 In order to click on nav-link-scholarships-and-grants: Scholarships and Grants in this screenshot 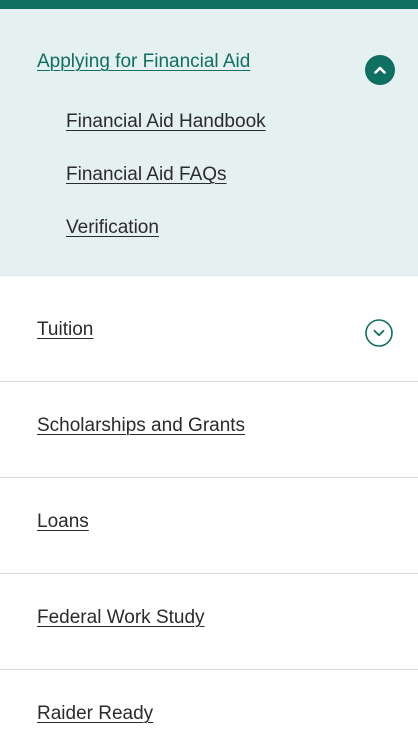, I will do `click(141, 426)`.